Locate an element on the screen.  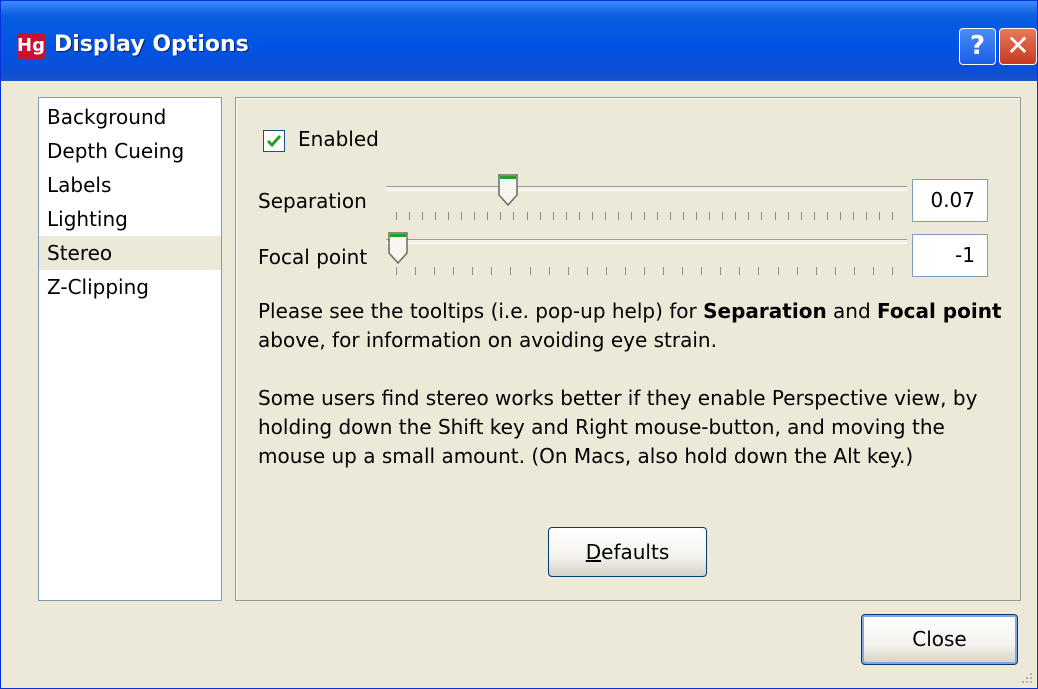
category-item-labels: Labels is located at coordinates (130, 185).